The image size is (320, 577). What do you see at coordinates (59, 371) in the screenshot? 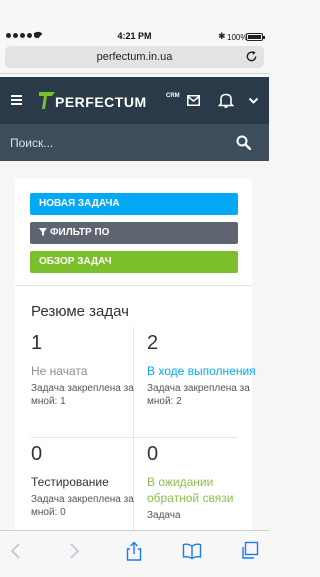
I see `task-status: Не начата` at bounding box center [59, 371].